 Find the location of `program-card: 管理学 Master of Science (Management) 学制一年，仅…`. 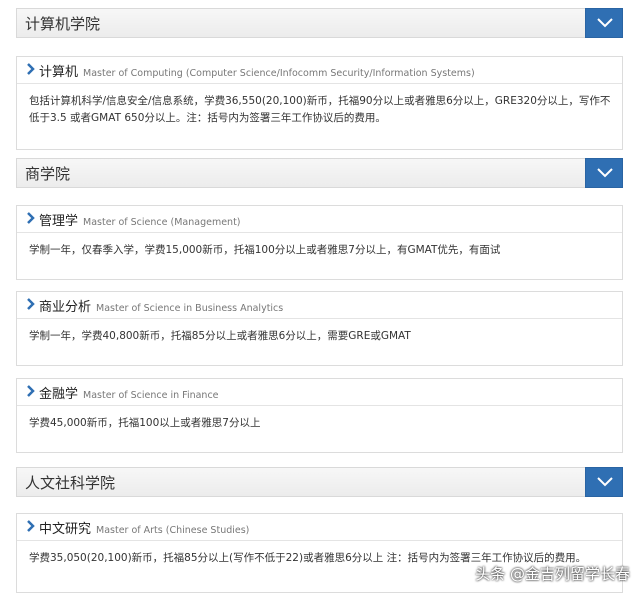

program-card: 管理学 Master of Science (Management) 学制一年，仅… is located at coordinates (319, 242).